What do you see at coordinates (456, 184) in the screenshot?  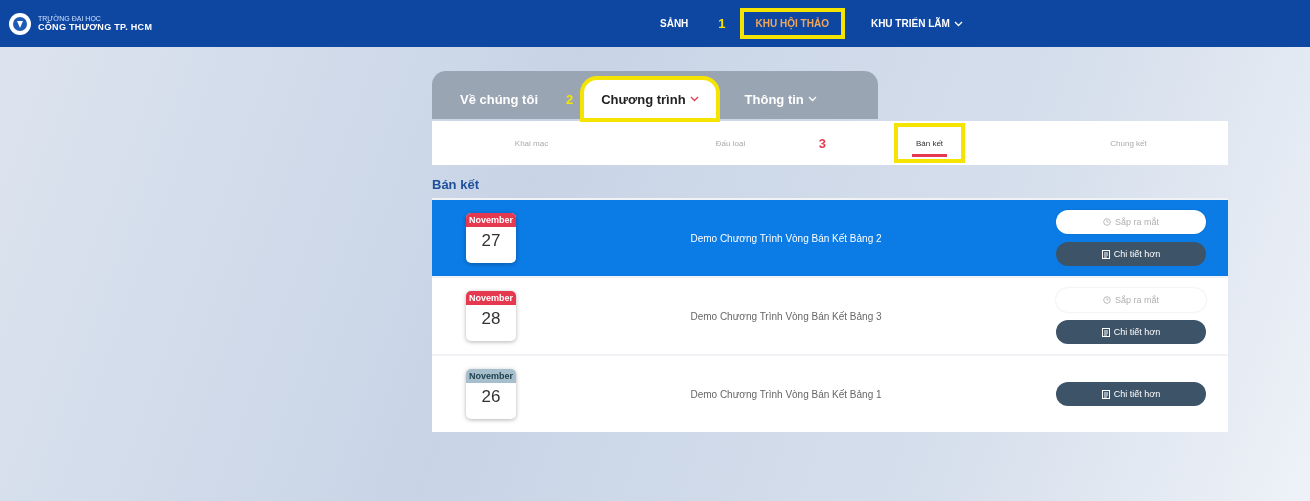 I see `section-title: Bán kết` at bounding box center [456, 184].